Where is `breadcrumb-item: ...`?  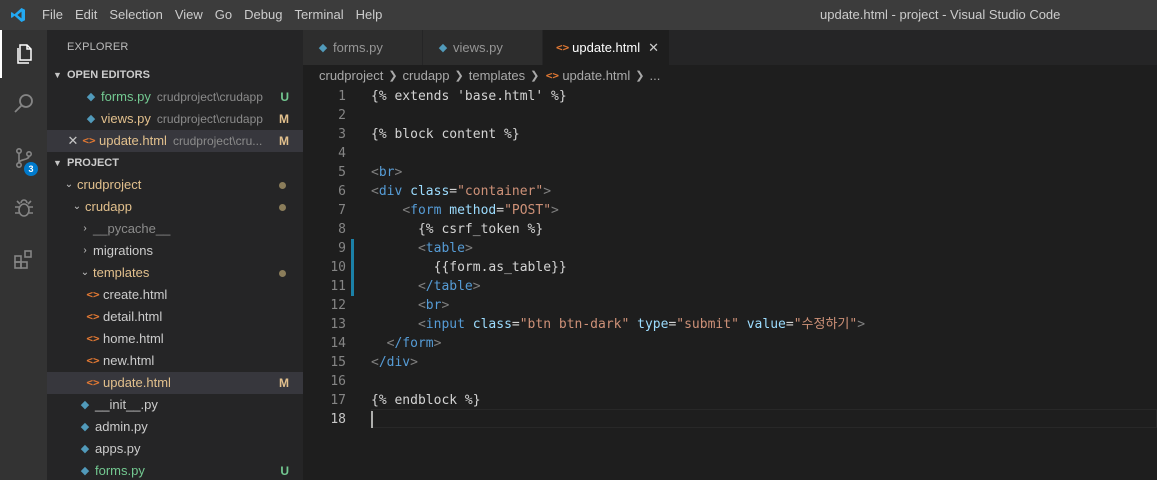 breadcrumb-item: ... is located at coordinates (654, 76).